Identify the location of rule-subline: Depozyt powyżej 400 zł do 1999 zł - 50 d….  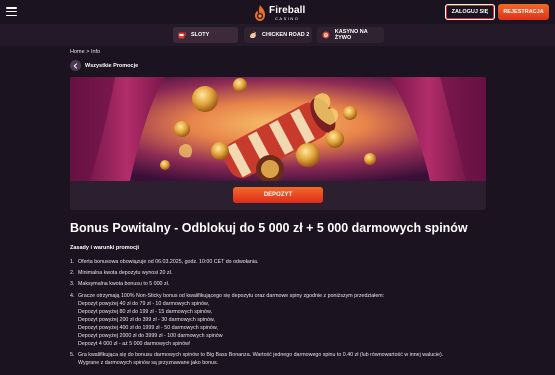
(148, 328).